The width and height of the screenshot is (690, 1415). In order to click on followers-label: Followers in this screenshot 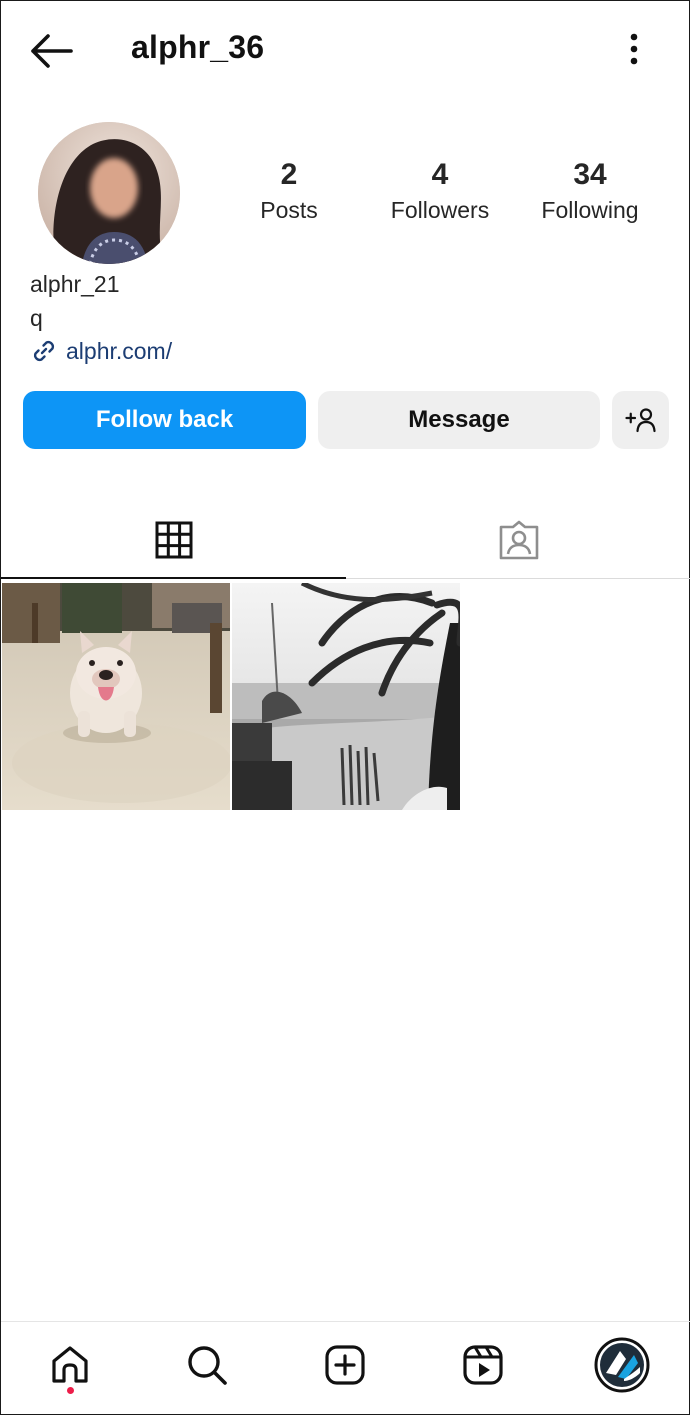, I will do `click(440, 210)`.